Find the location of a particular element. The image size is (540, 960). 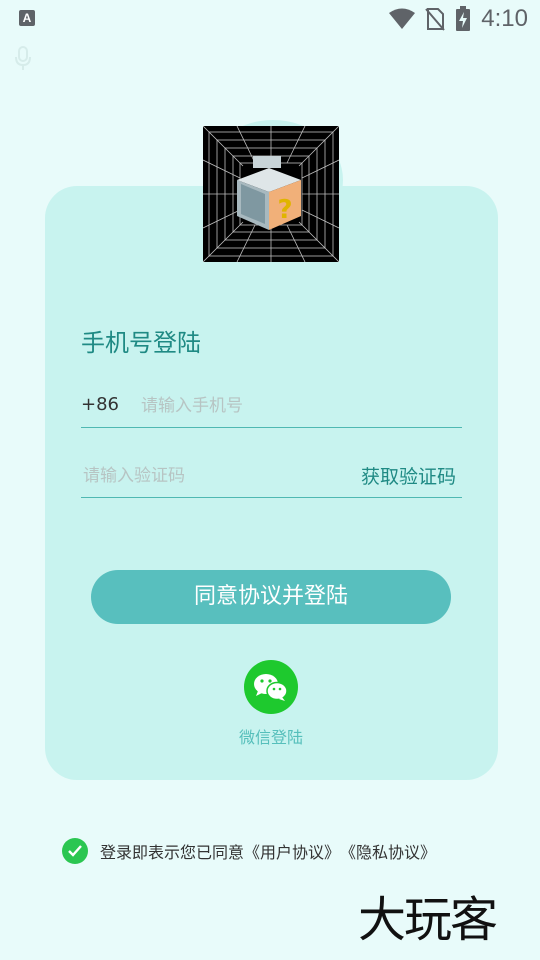

privacy-agreement-link: 《隐私协议》 is located at coordinates (388, 851).